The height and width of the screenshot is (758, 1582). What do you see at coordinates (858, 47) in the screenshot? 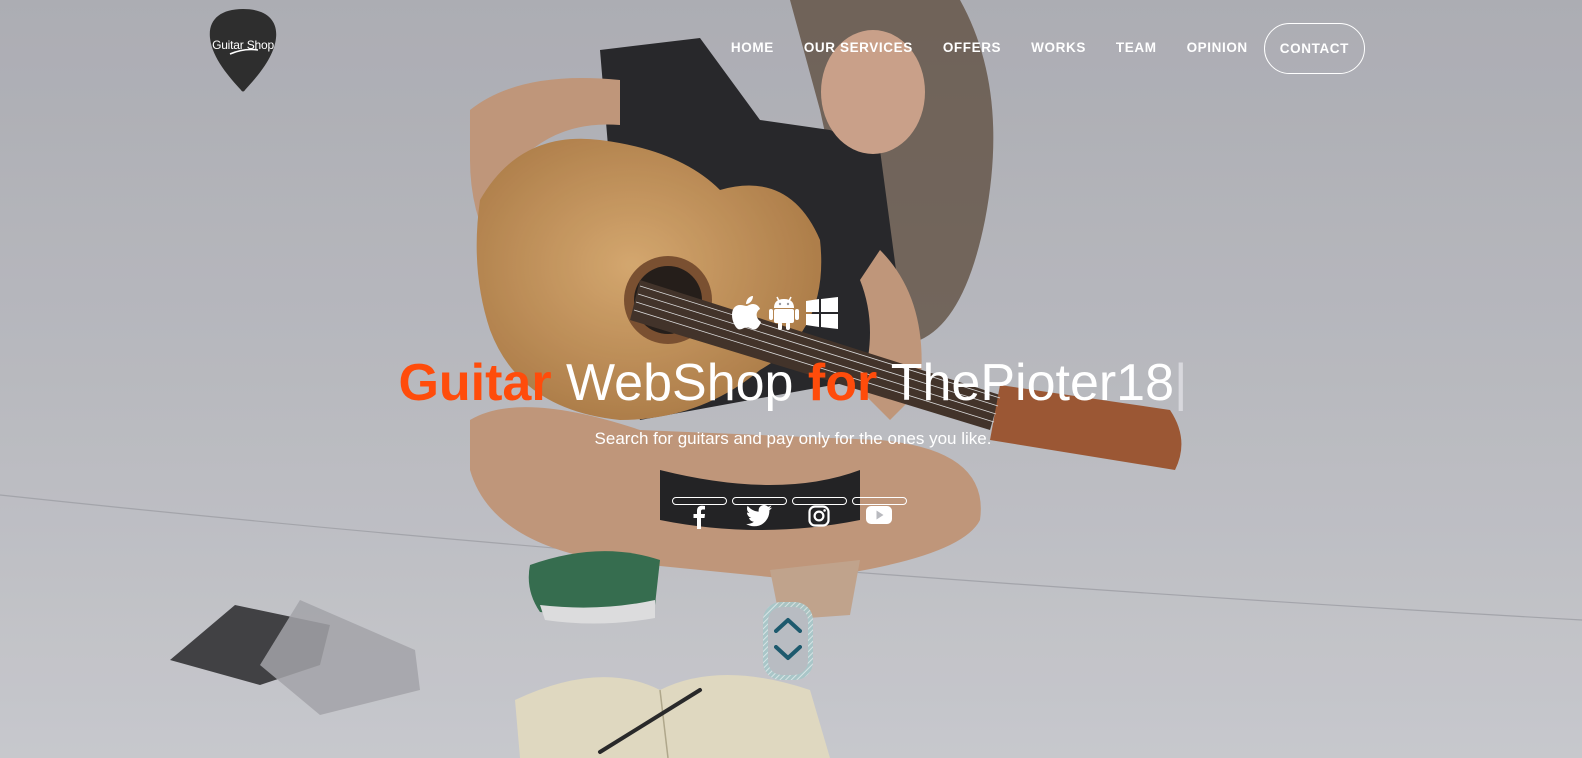
I see `nav-our-services: OUR SERVICES` at bounding box center [858, 47].